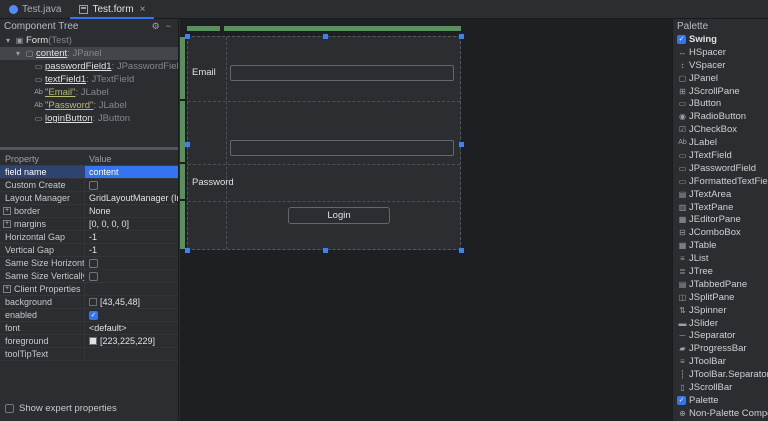 This screenshot has height=421, width=768. I want to click on designer-password-label: Password, so click(213, 183).